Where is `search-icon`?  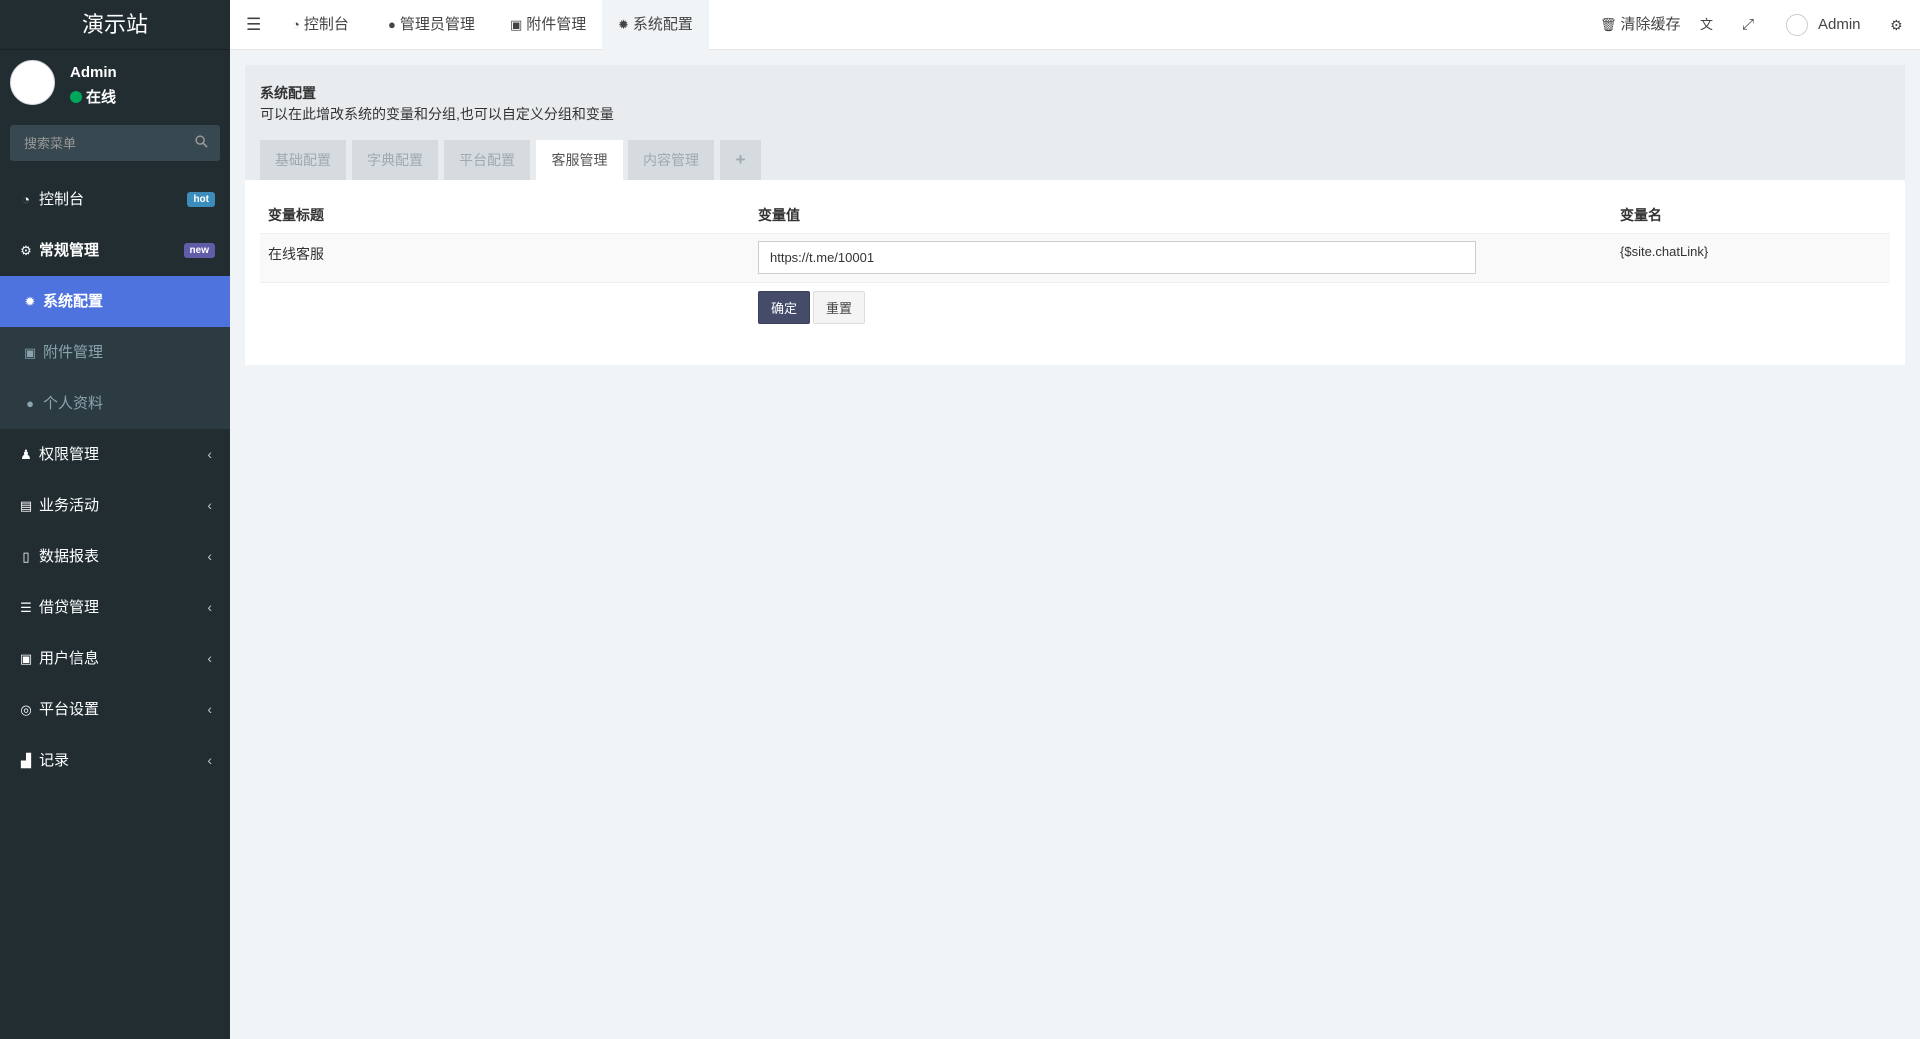
search-icon is located at coordinates (201, 141).